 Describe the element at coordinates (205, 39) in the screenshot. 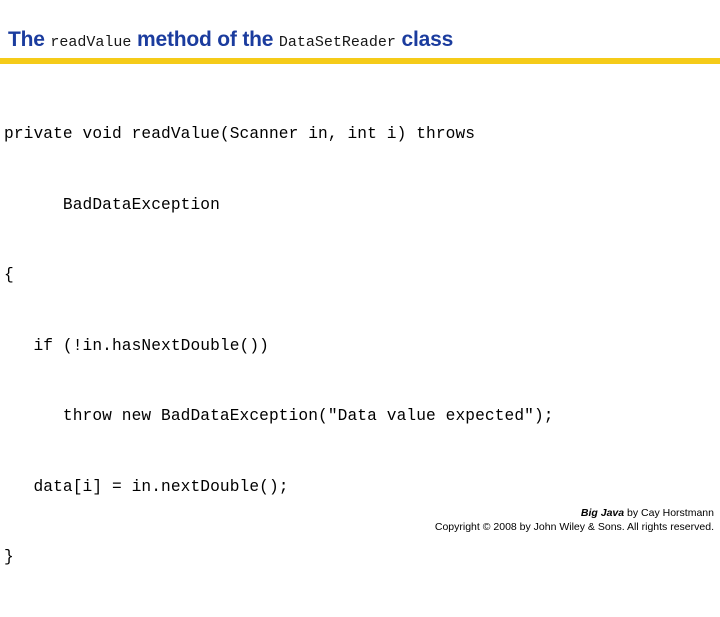

I see `title-segment-2: method of the` at that location.